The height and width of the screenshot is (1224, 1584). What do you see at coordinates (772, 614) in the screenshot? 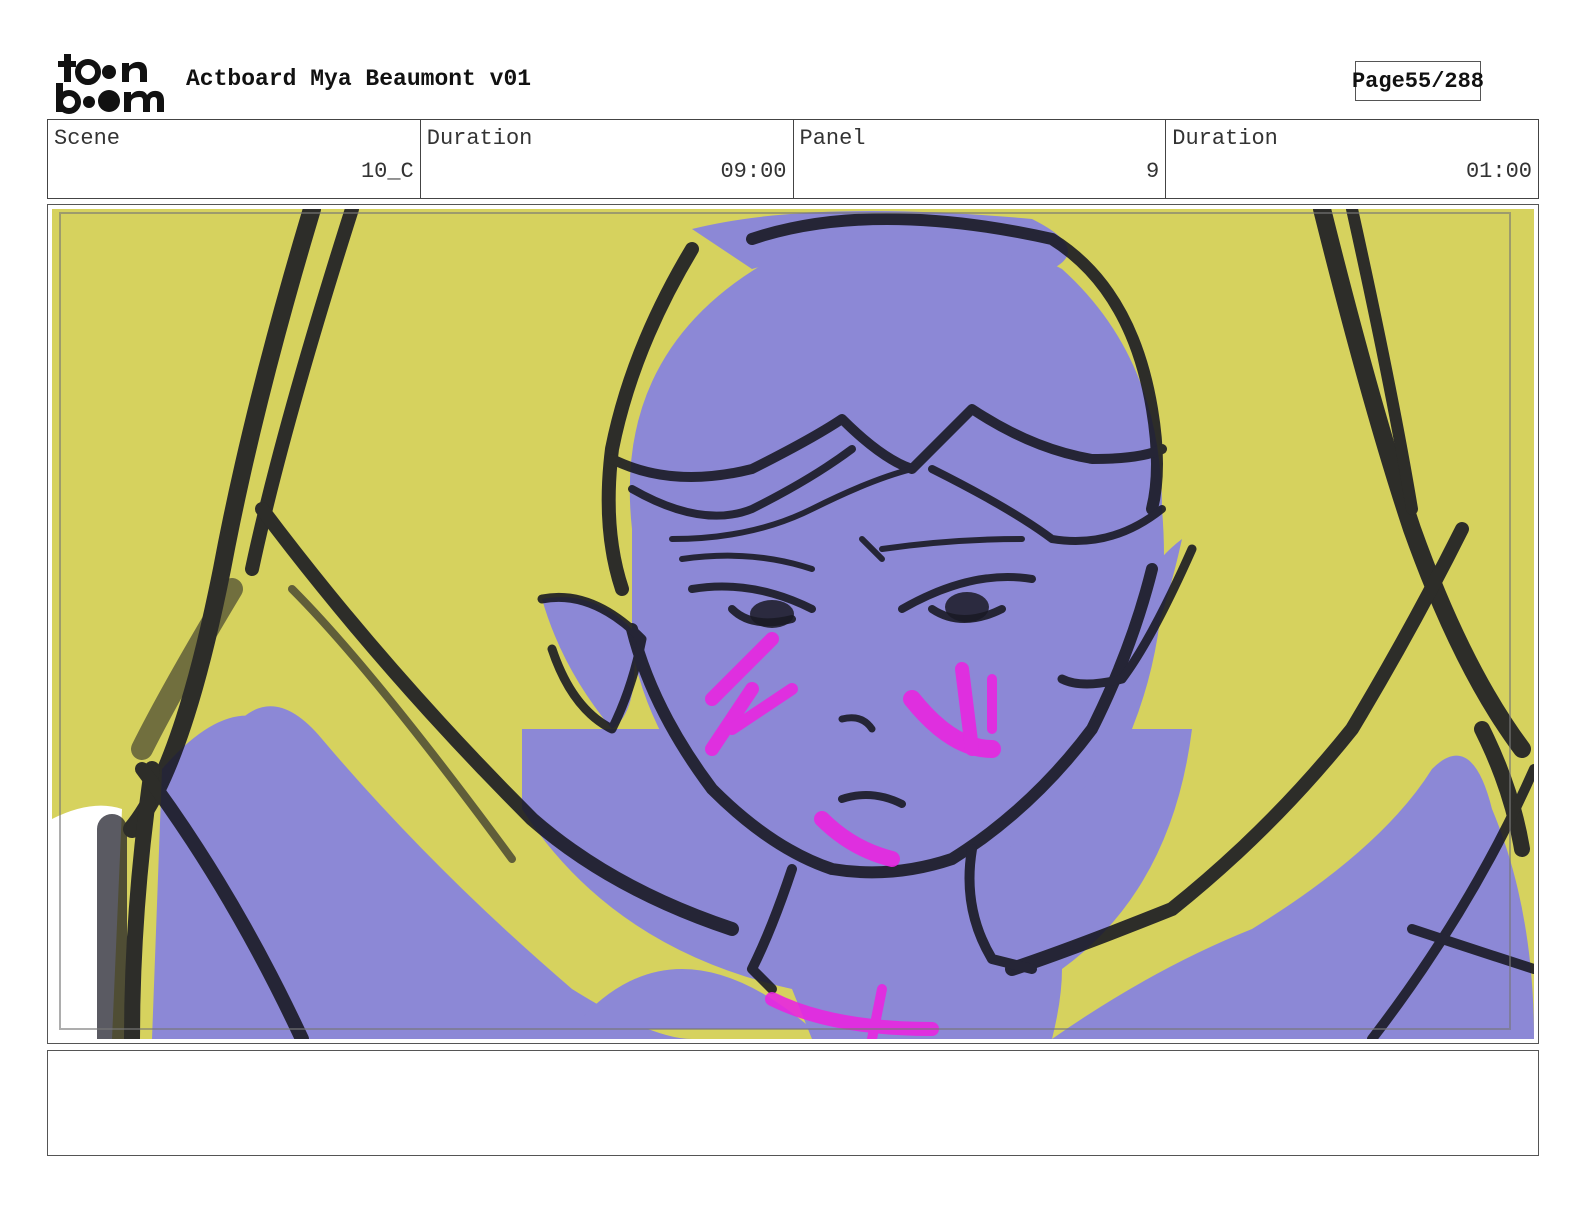
I see `sketch-left-eye` at bounding box center [772, 614].